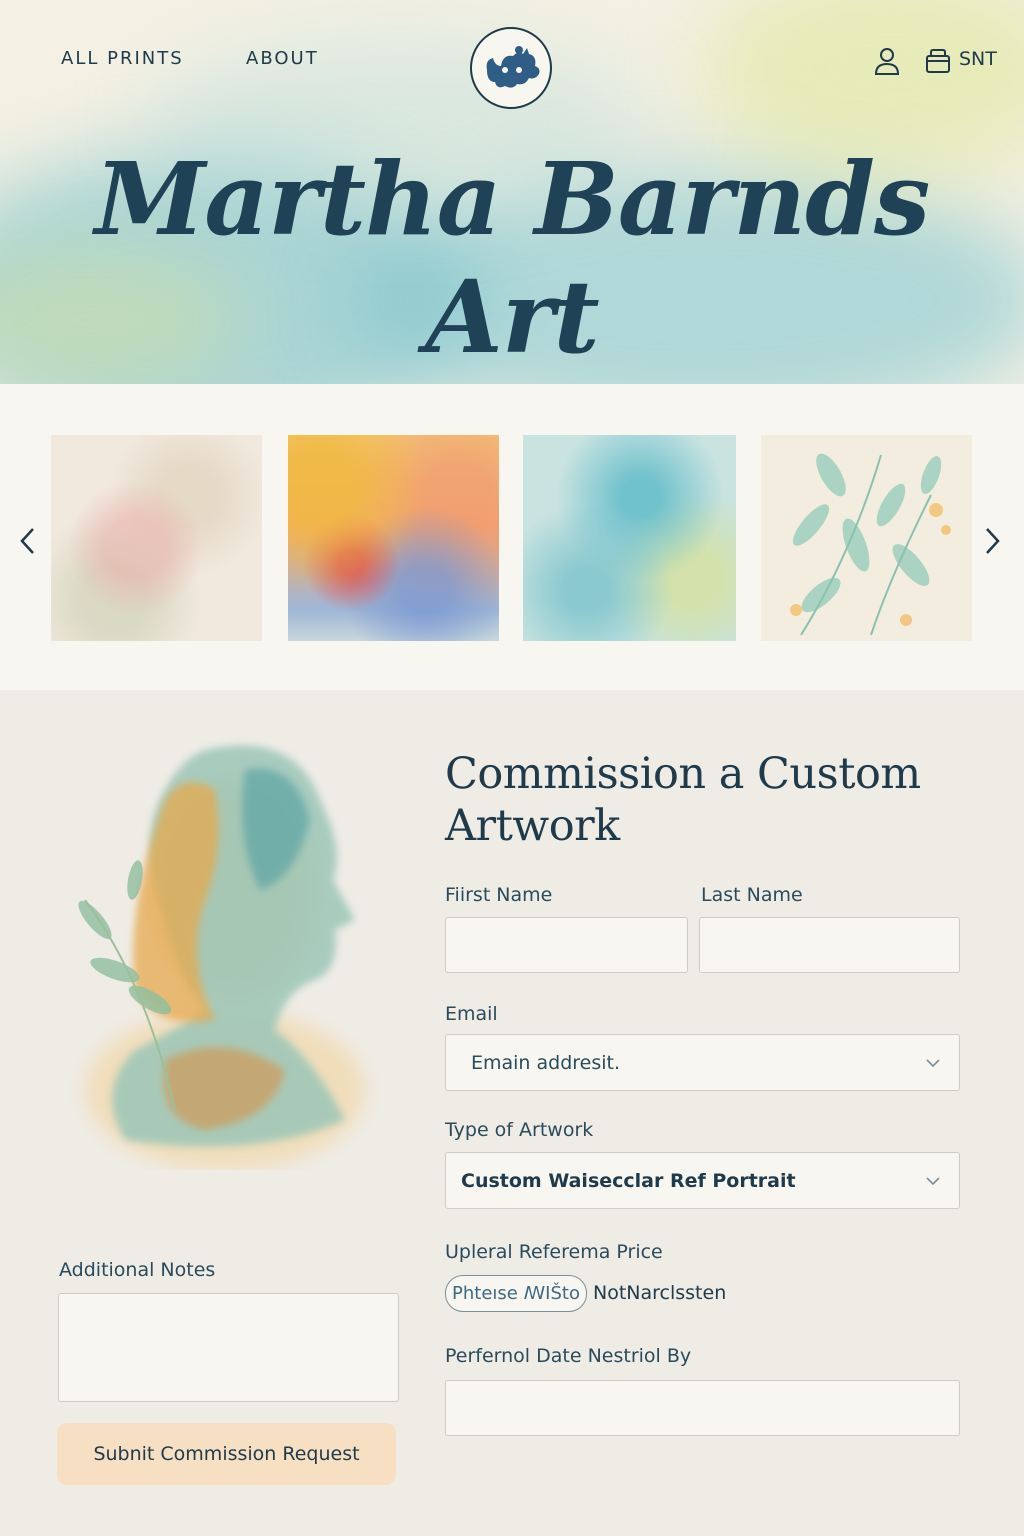  Describe the element at coordinates (829, 945) in the screenshot. I see `last-name-input` at that location.